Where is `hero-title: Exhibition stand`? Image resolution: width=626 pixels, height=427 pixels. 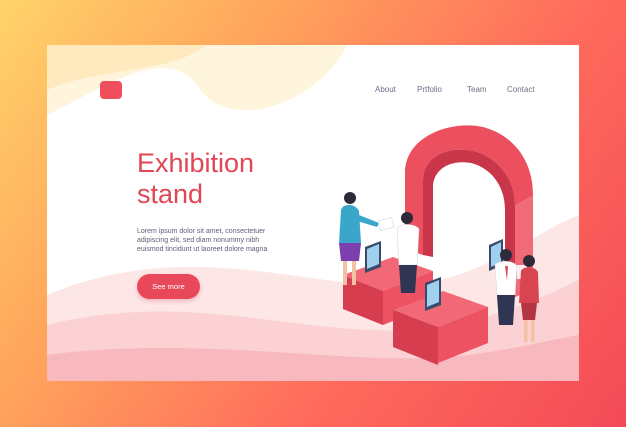 hero-title: Exhibition stand is located at coordinates (195, 179).